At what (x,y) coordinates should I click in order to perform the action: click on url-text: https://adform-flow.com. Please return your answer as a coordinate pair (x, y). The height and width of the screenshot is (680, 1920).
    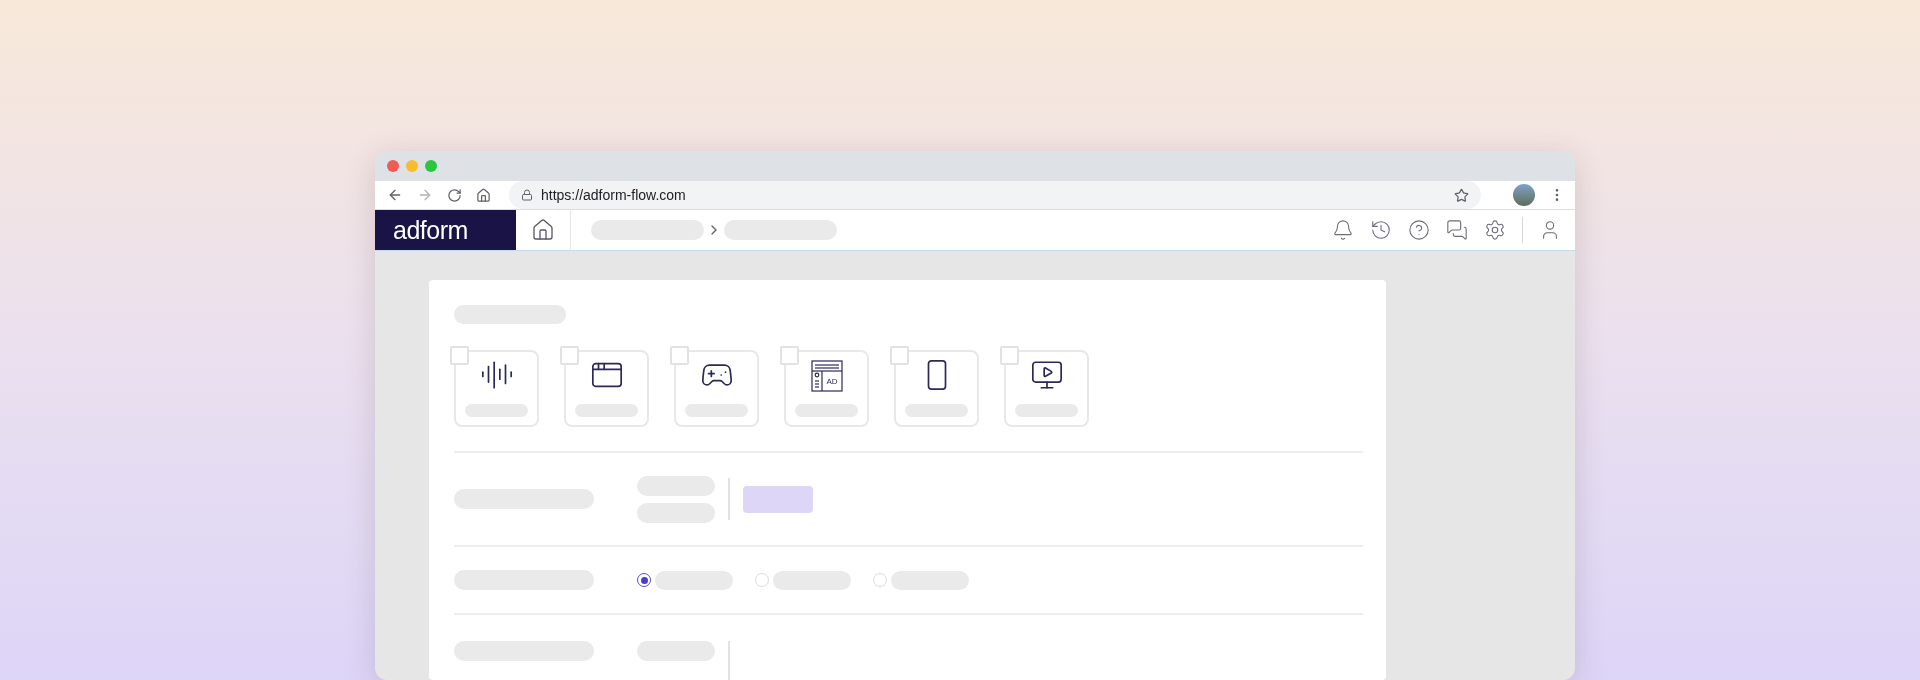
    Looking at the image, I should click on (614, 195).